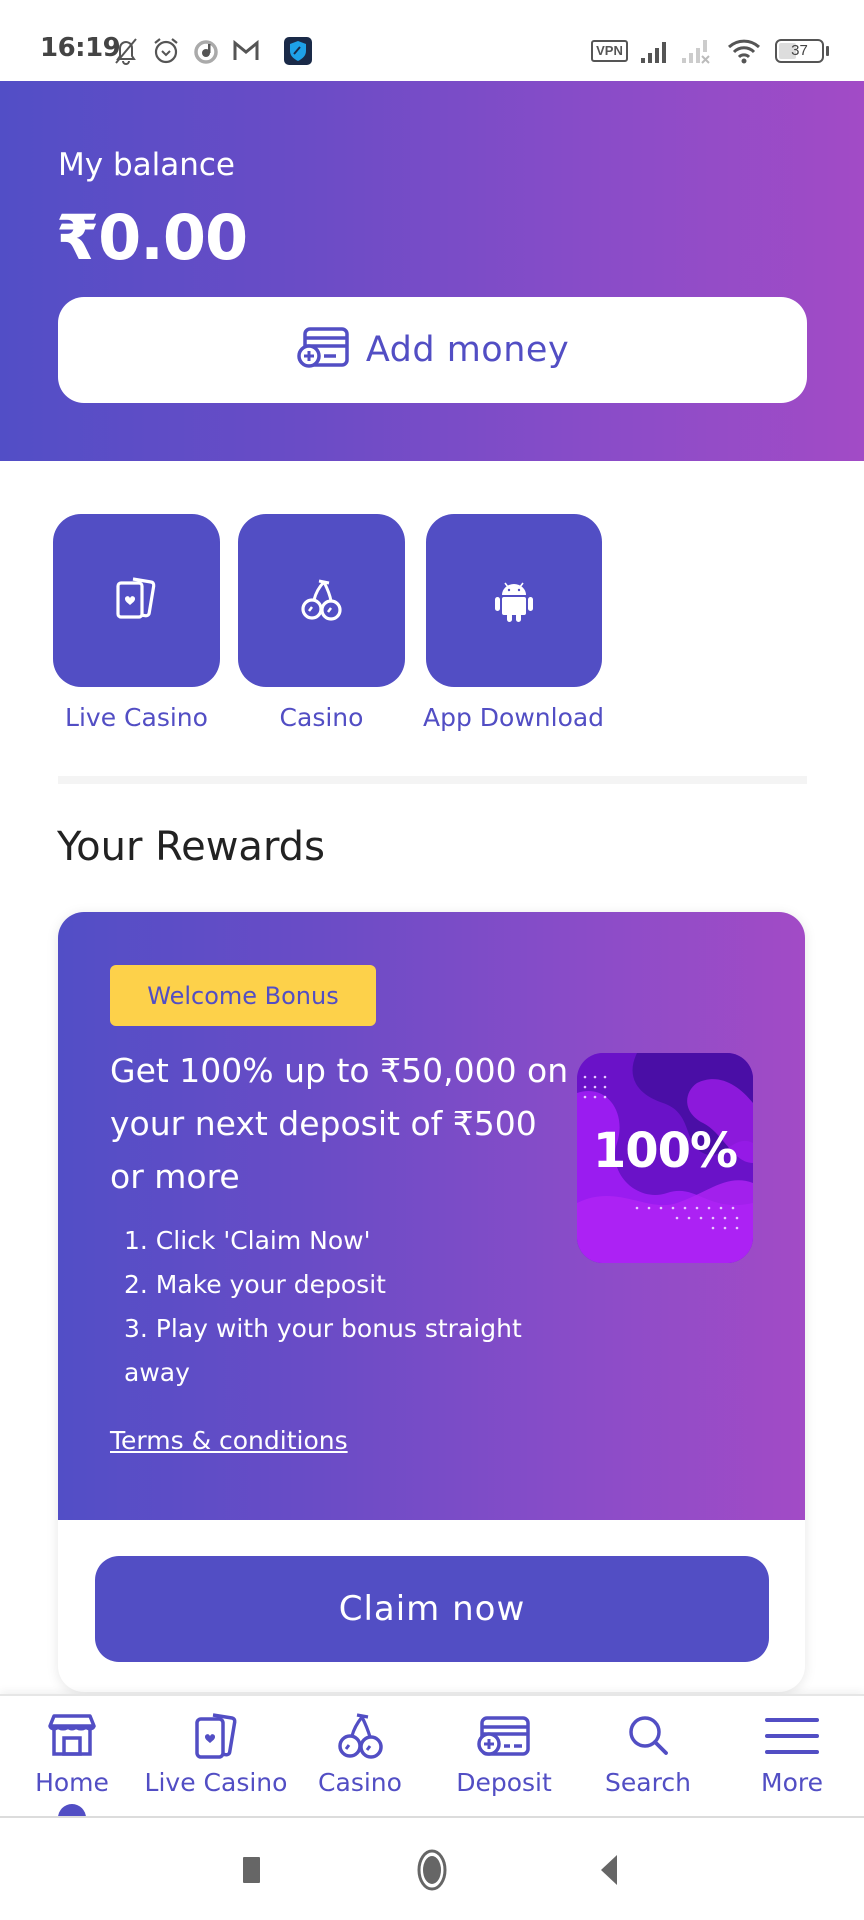 This screenshot has width=864, height=1920. What do you see at coordinates (744, 51) in the screenshot?
I see `wifi-icon` at bounding box center [744, 51].